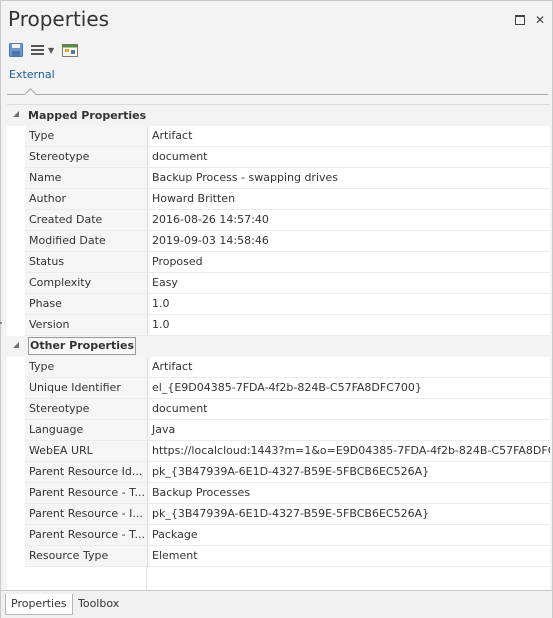 The width and height of the screenshot is (553, 618). I want to click on property-row: Version 1.0, so click(278, 325).